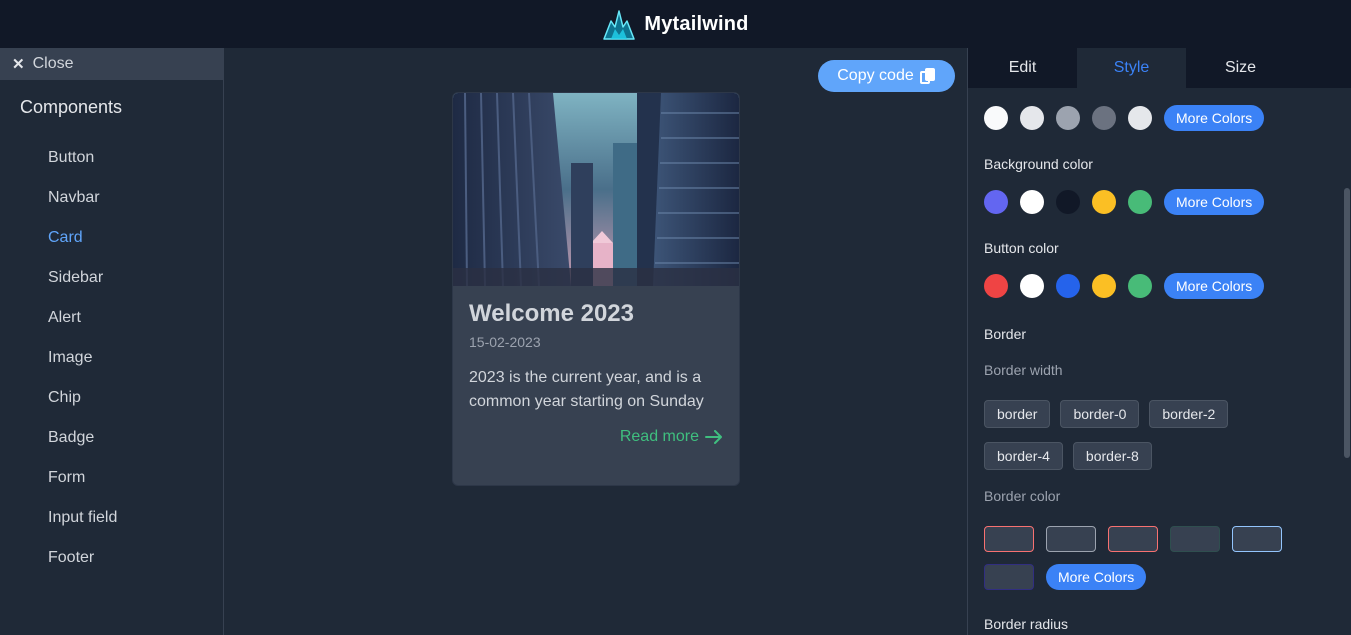 Image resolution: width=1351 pixels, height=635 pixels. I want to click on close-button: ✕ Close, so click(111, 64).